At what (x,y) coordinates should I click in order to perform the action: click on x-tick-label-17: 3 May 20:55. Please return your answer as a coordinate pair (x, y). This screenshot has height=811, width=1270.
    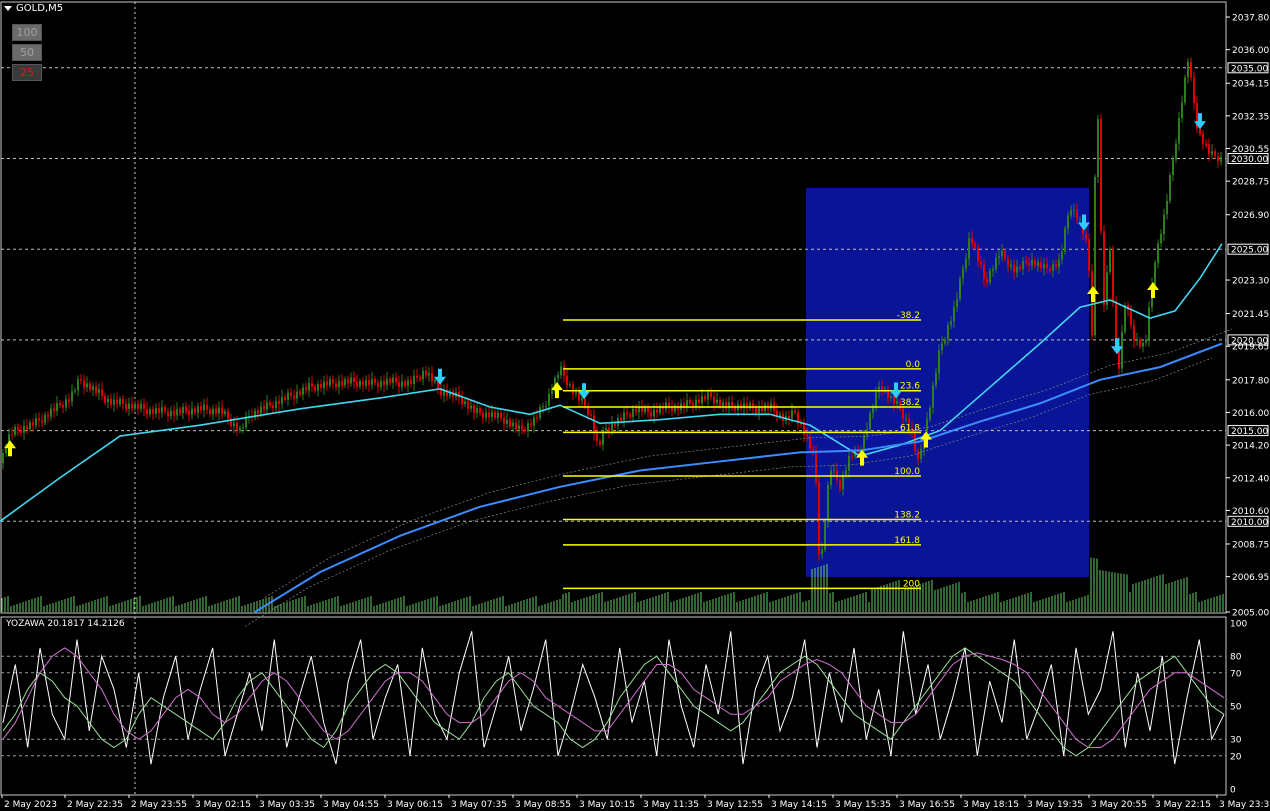
    Looking at the image, I should click on (1119, 805).